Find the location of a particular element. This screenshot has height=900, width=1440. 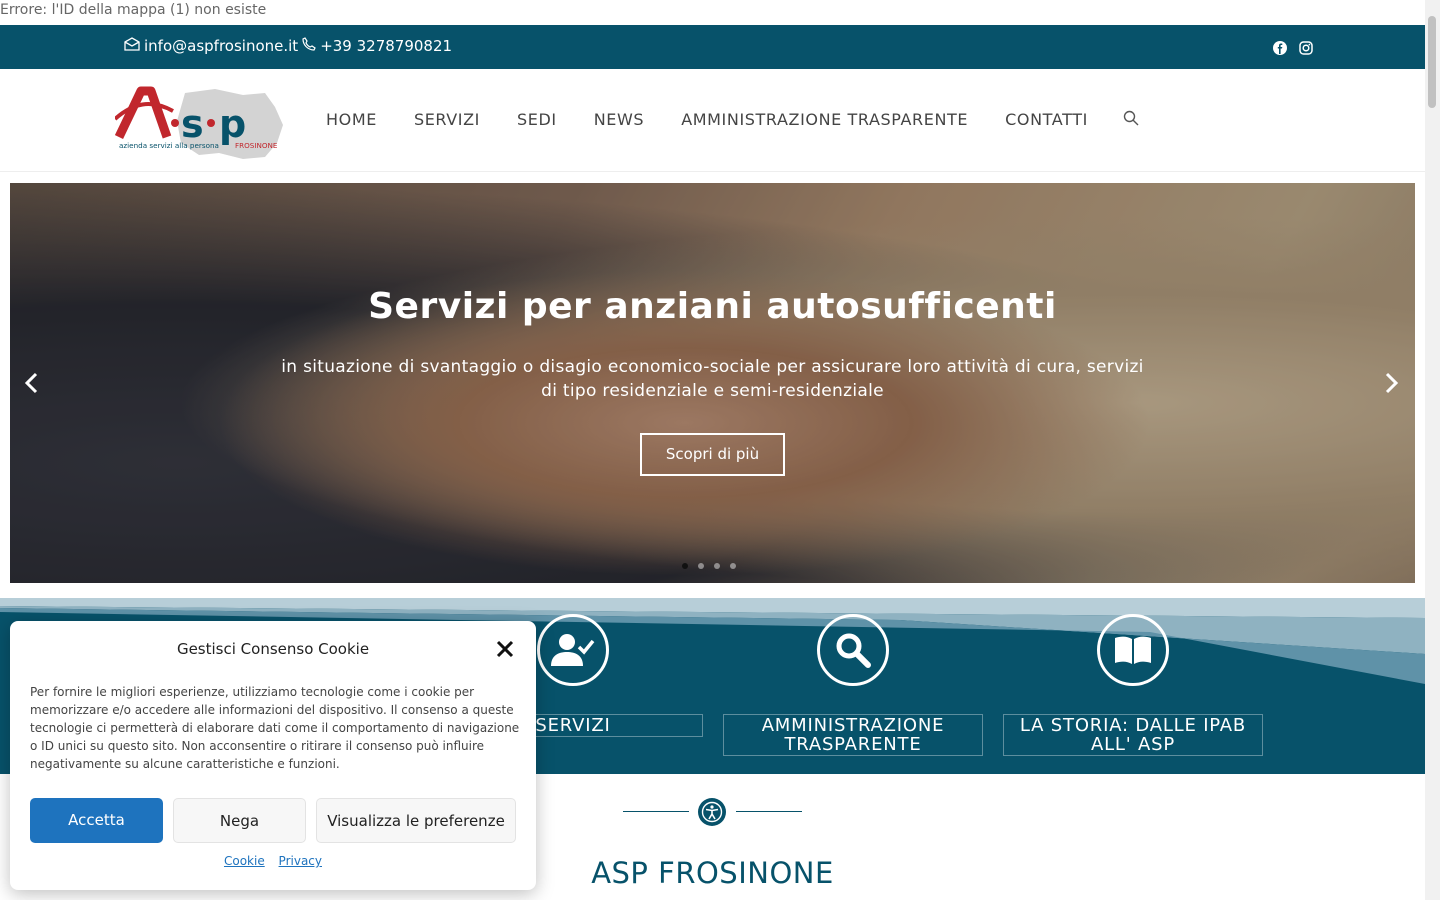

scrollbar-thumb is located at coordinates (1432, 62).